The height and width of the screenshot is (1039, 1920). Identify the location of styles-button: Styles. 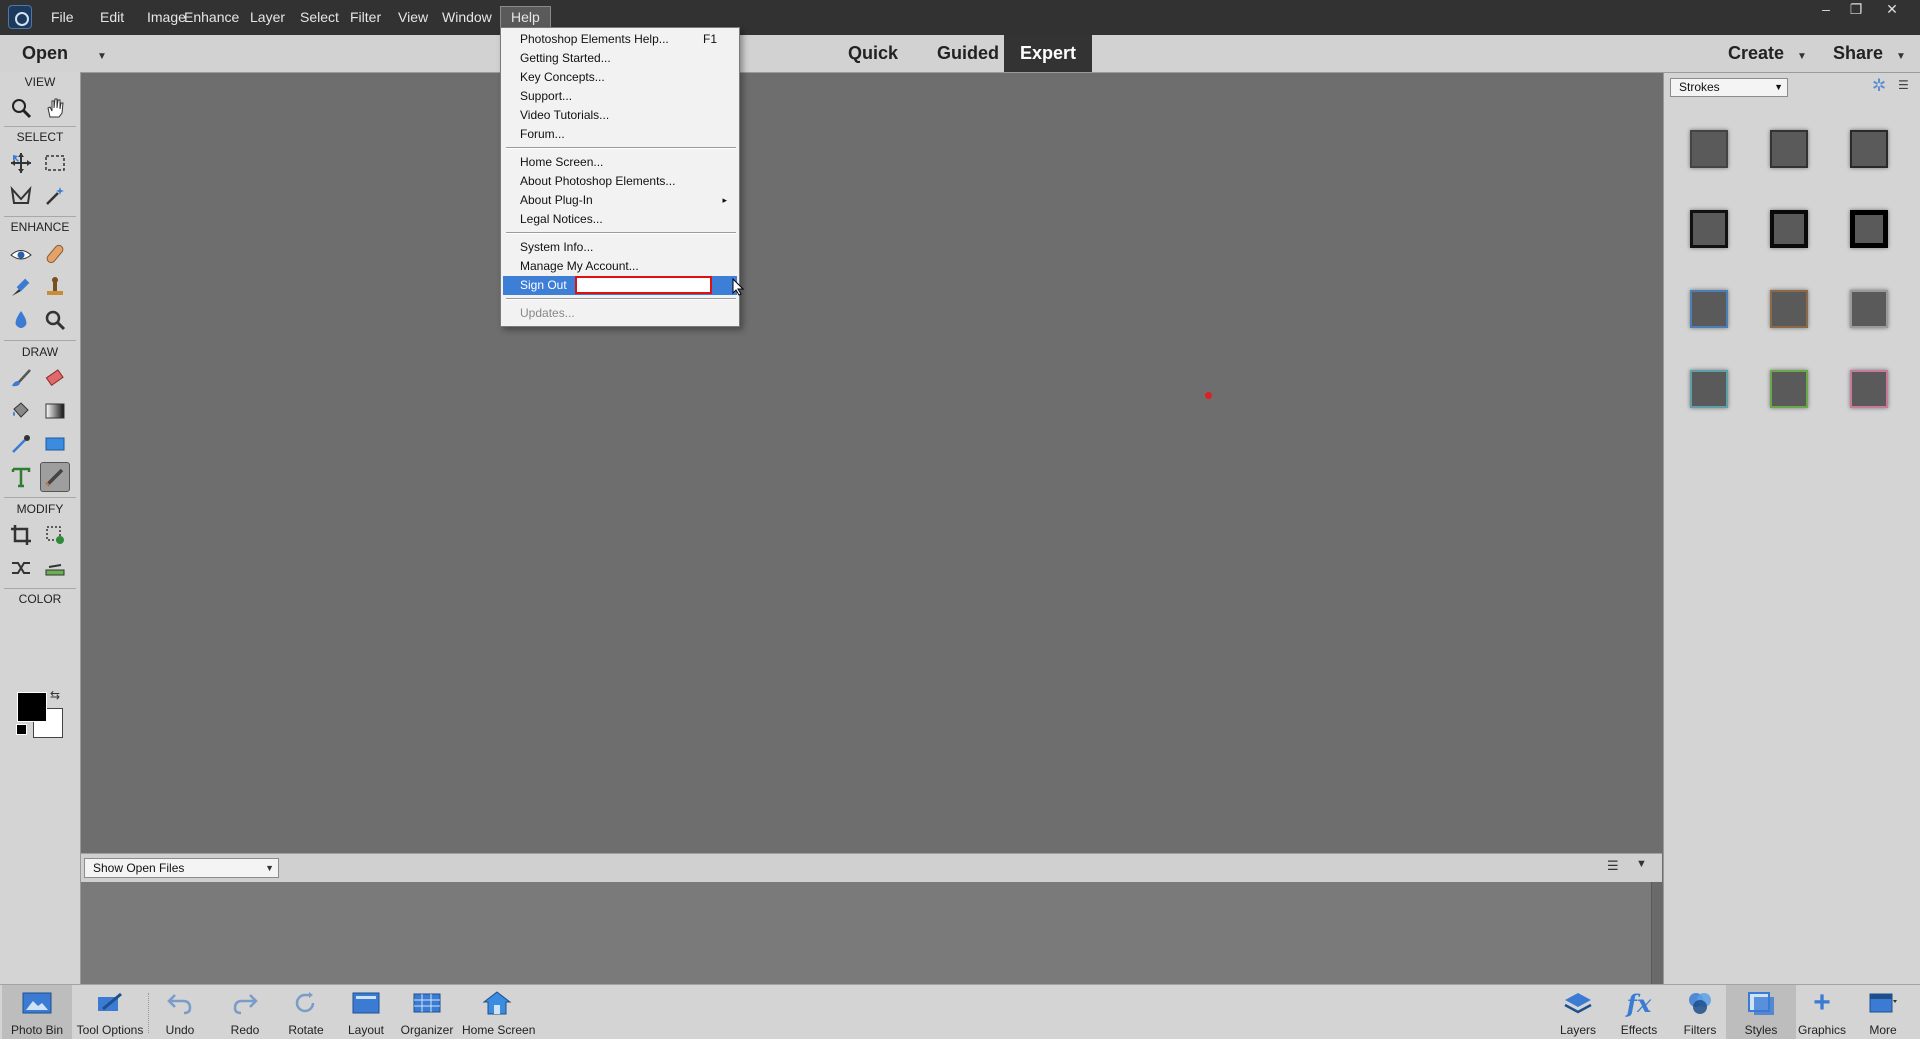
(1761, 1012).